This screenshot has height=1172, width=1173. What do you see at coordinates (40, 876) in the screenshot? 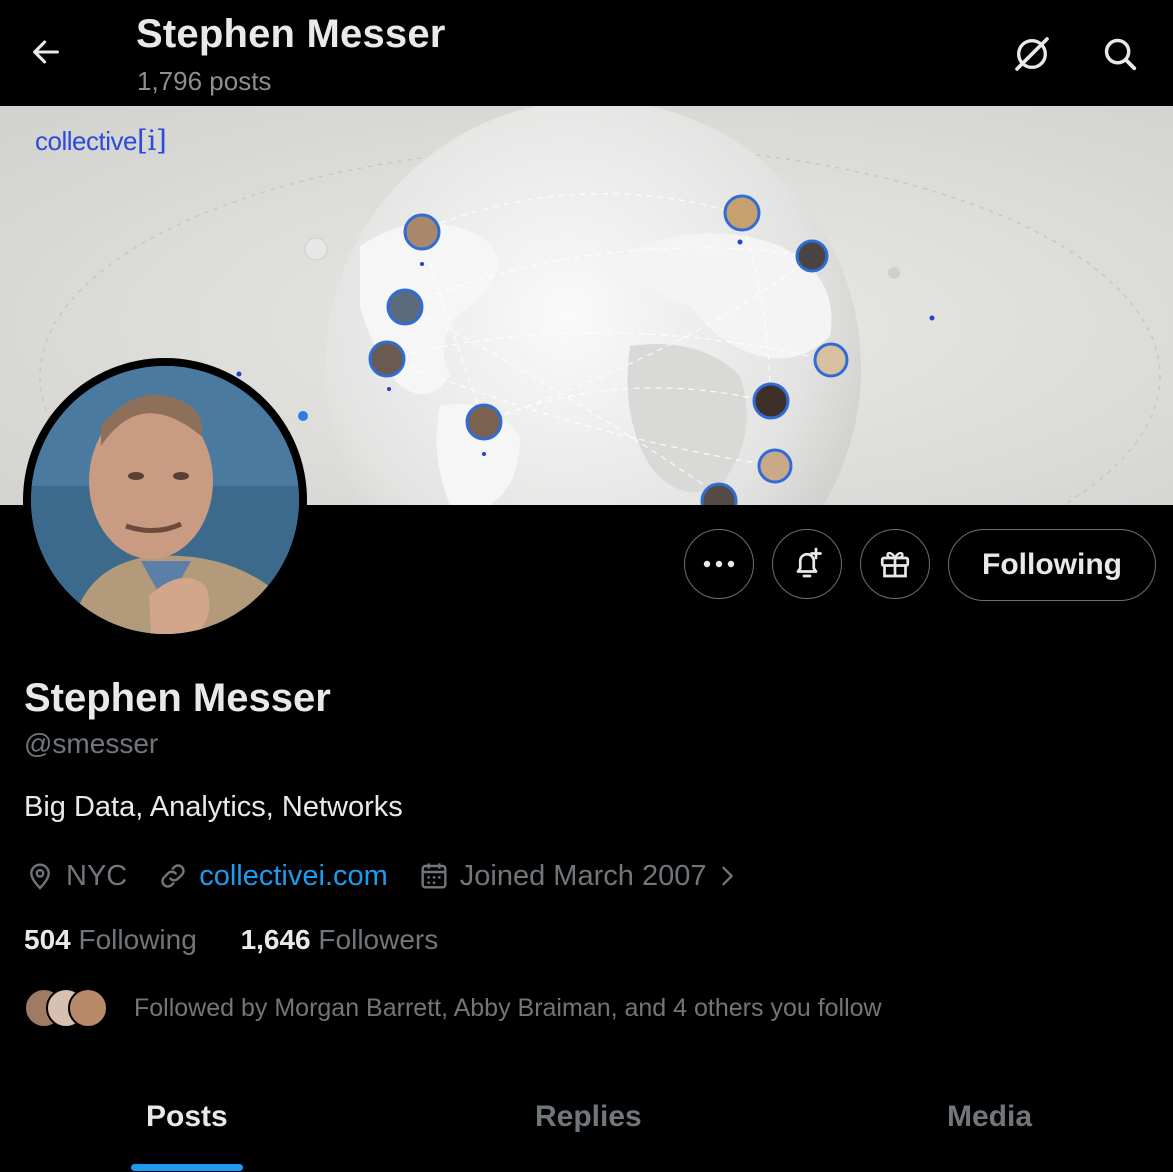
I see `location-pin-icon` at bounding box center [40, 876].